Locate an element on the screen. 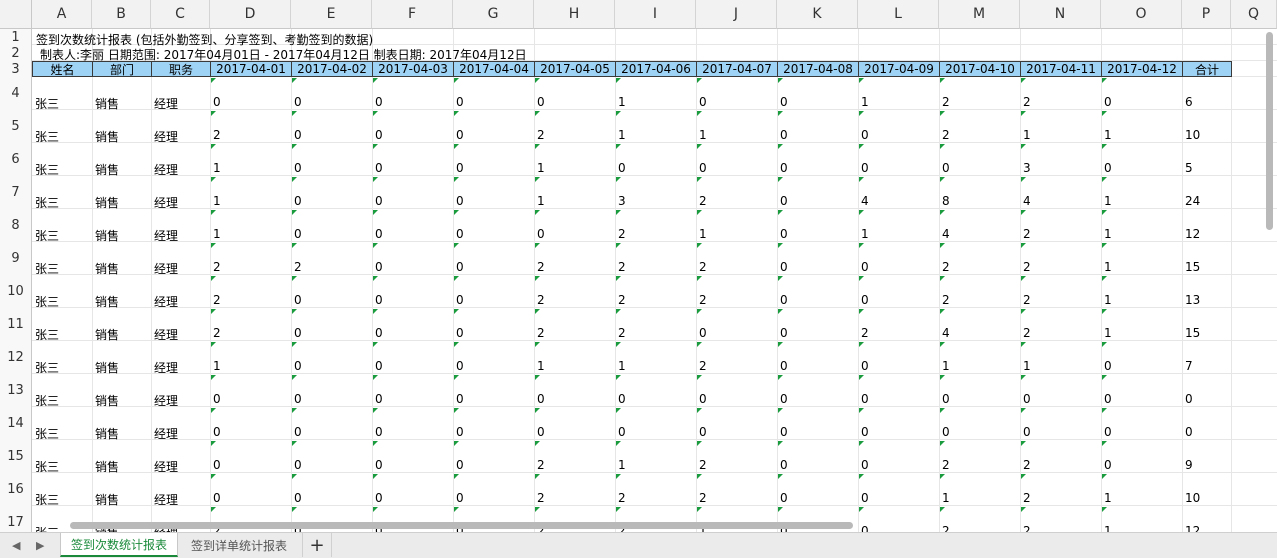 Image resolution: width=1277 pixels, height=558 pixels. add-sheet-button: + is located at coordinates (317, 545).